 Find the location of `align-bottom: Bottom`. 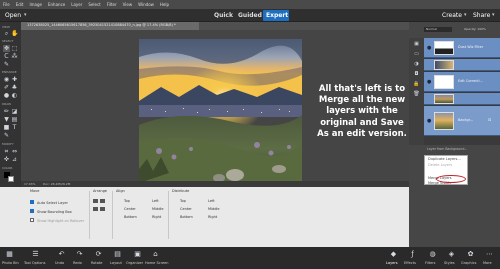

align-bottom: Bottom is located at coordinates (130, 217).